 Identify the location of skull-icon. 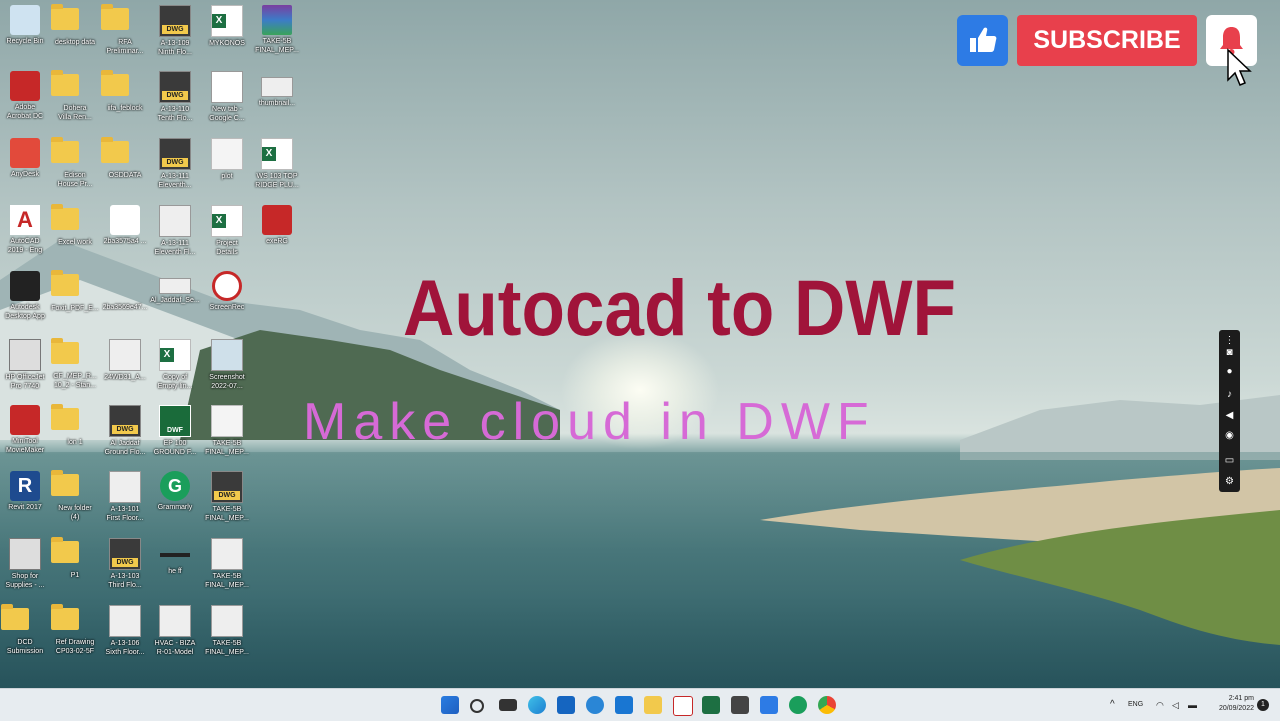
(277, 220).